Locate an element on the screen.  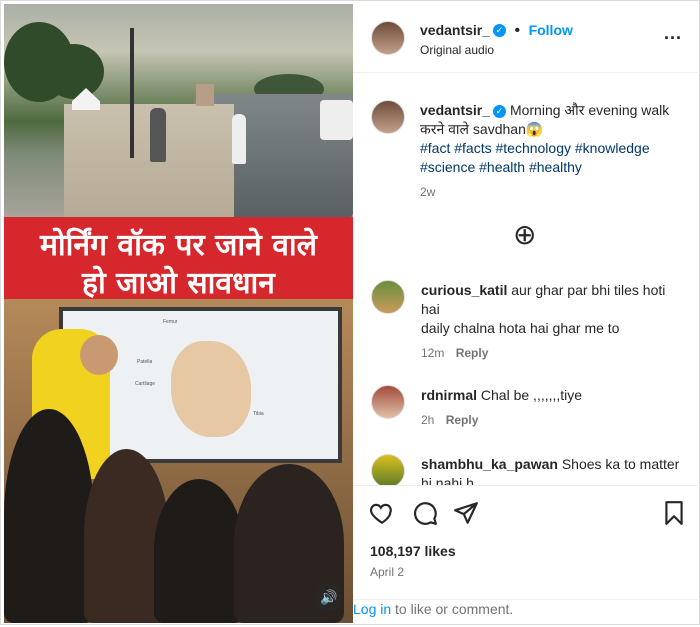
login-link: Log in is located at coordinates (372, 609).